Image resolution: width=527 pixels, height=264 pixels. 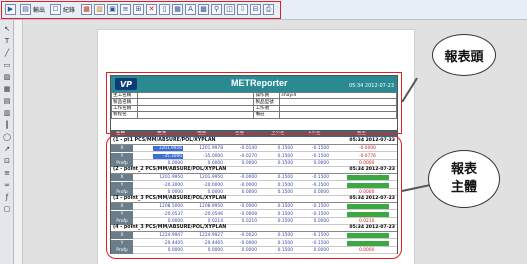 What do you see at coordinates (99, 9) in the screenshot?
I see `chart-icon: ▥` at bounding box center [99, 9].